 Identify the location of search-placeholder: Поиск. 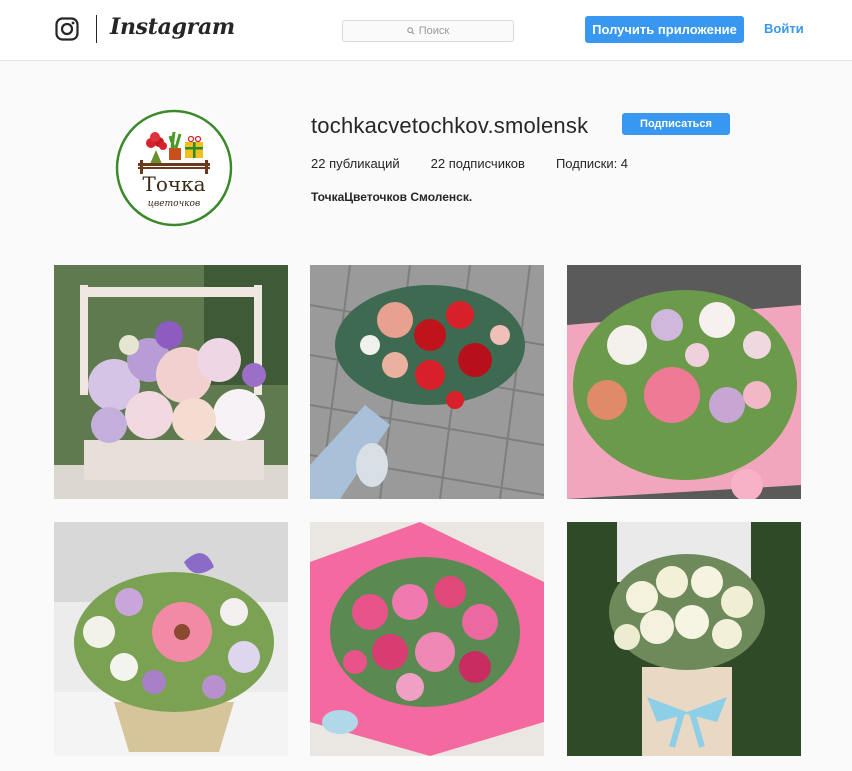
(434, 31).